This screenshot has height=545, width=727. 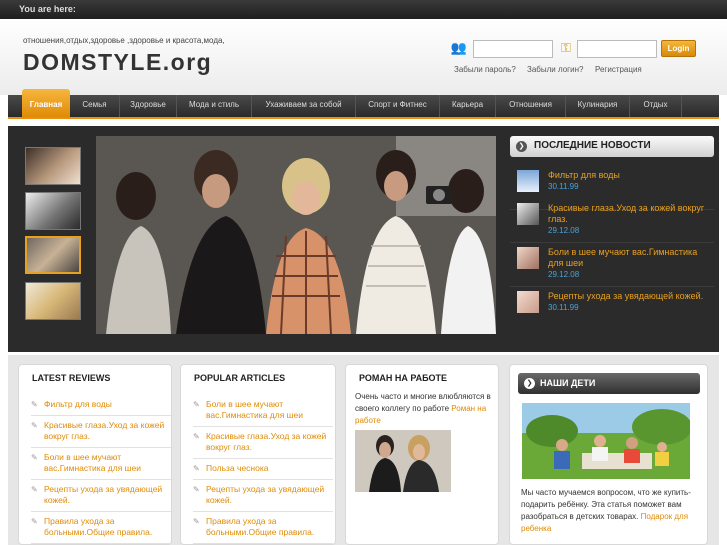 I want to click on latest-news-header: ❯ ПОСЛЕДНИЕ НОВОСТИ, so click(x=612, y=146).